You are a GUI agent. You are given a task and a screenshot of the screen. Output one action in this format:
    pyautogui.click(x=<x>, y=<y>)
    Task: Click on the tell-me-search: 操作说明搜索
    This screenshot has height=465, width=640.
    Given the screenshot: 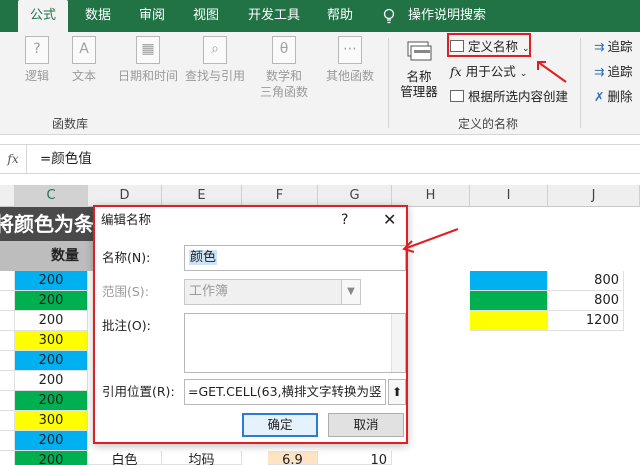 What is the action you would take?
    pyautogui.click(x=451, y=16)
    